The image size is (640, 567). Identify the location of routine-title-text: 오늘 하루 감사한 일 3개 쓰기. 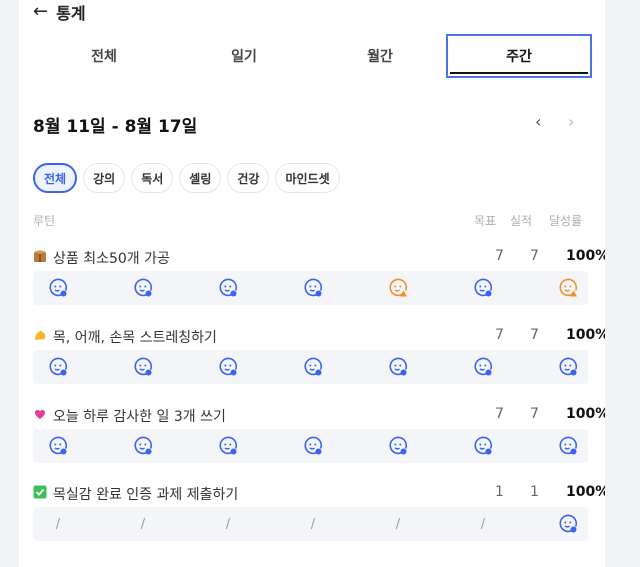
(139, 417).